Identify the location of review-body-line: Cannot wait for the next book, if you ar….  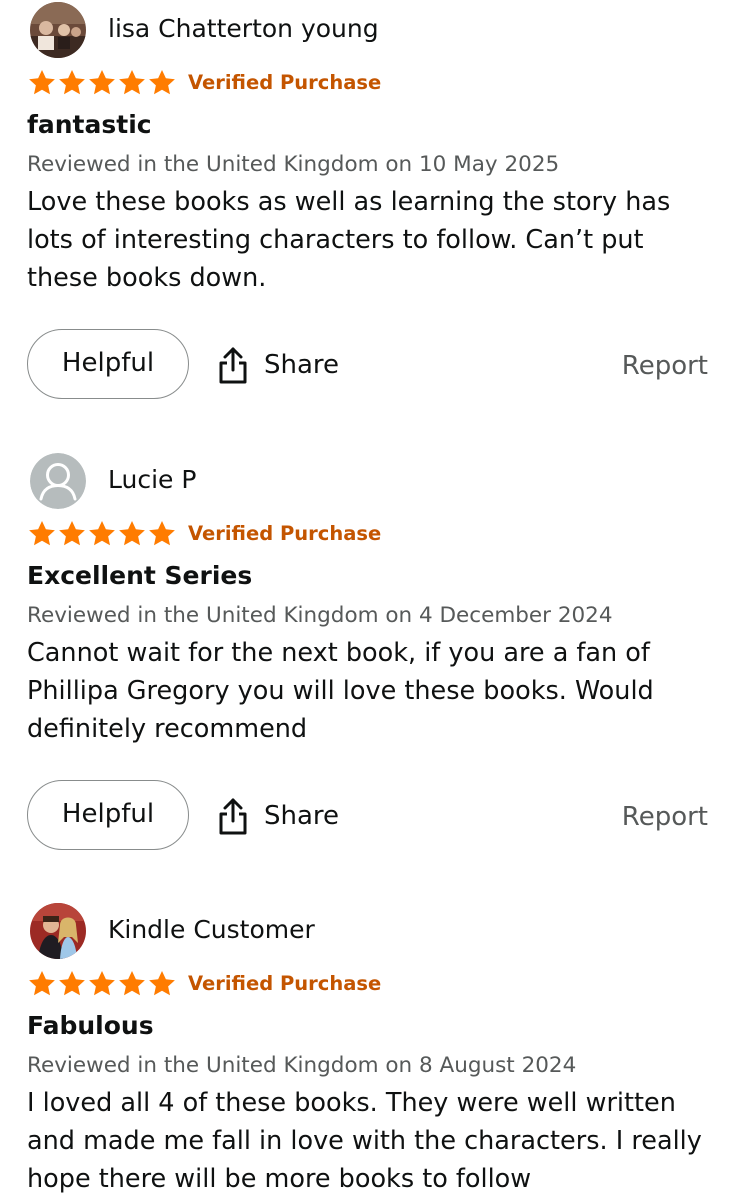
(338, 653).